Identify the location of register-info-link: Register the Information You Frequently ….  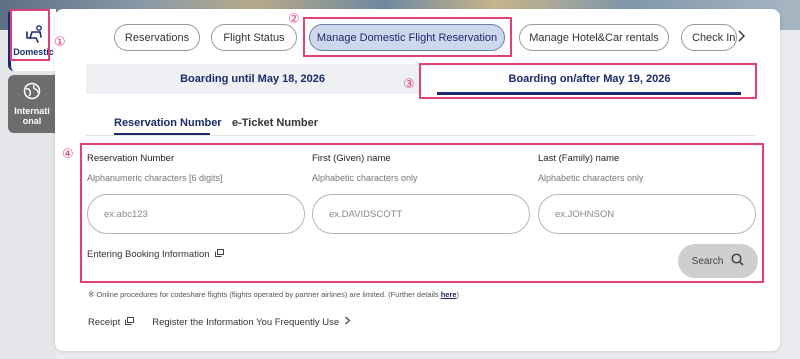
(251, 322).